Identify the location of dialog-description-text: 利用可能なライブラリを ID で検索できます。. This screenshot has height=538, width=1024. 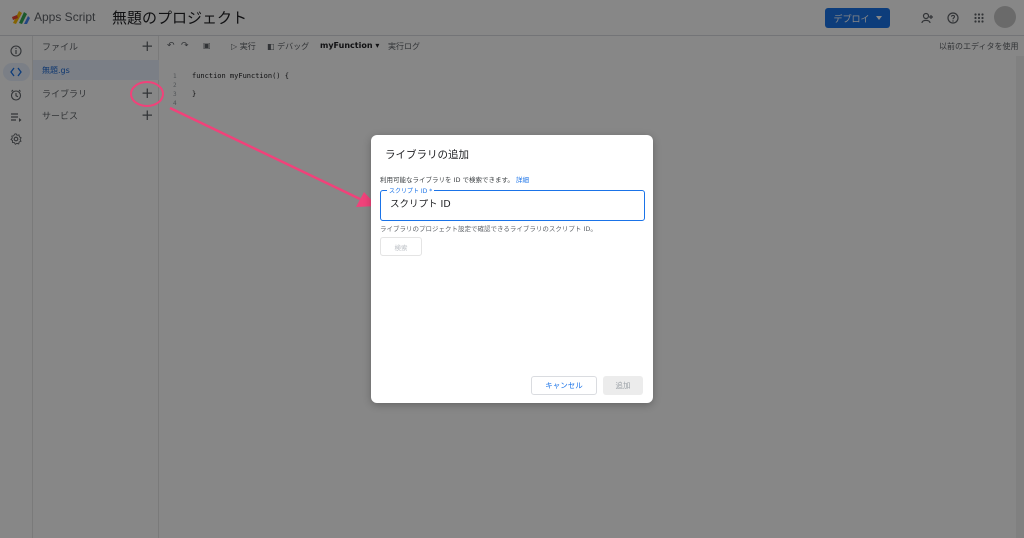
(447, 180).